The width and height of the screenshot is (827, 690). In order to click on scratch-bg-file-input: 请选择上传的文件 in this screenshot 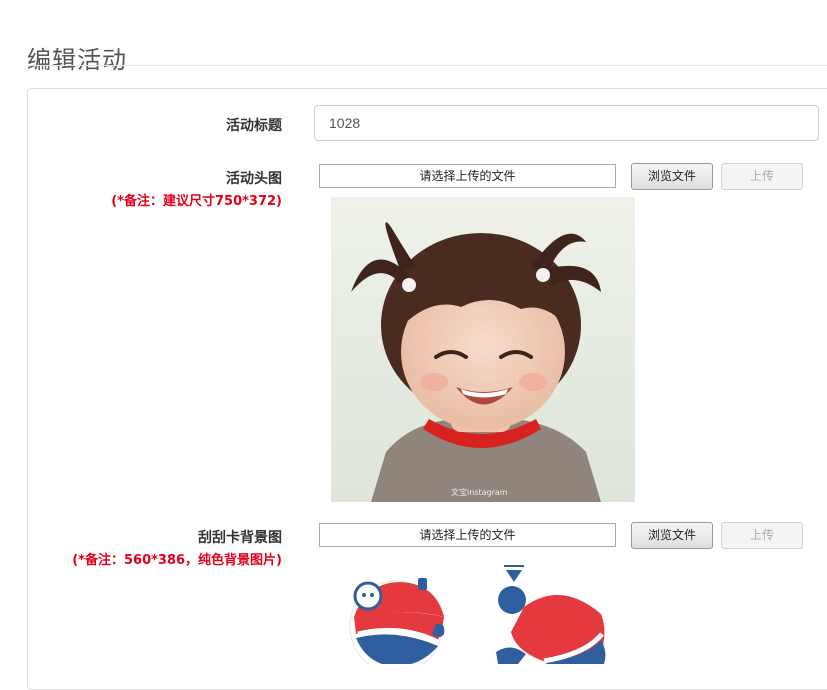, I will do `click(467, 535)`.